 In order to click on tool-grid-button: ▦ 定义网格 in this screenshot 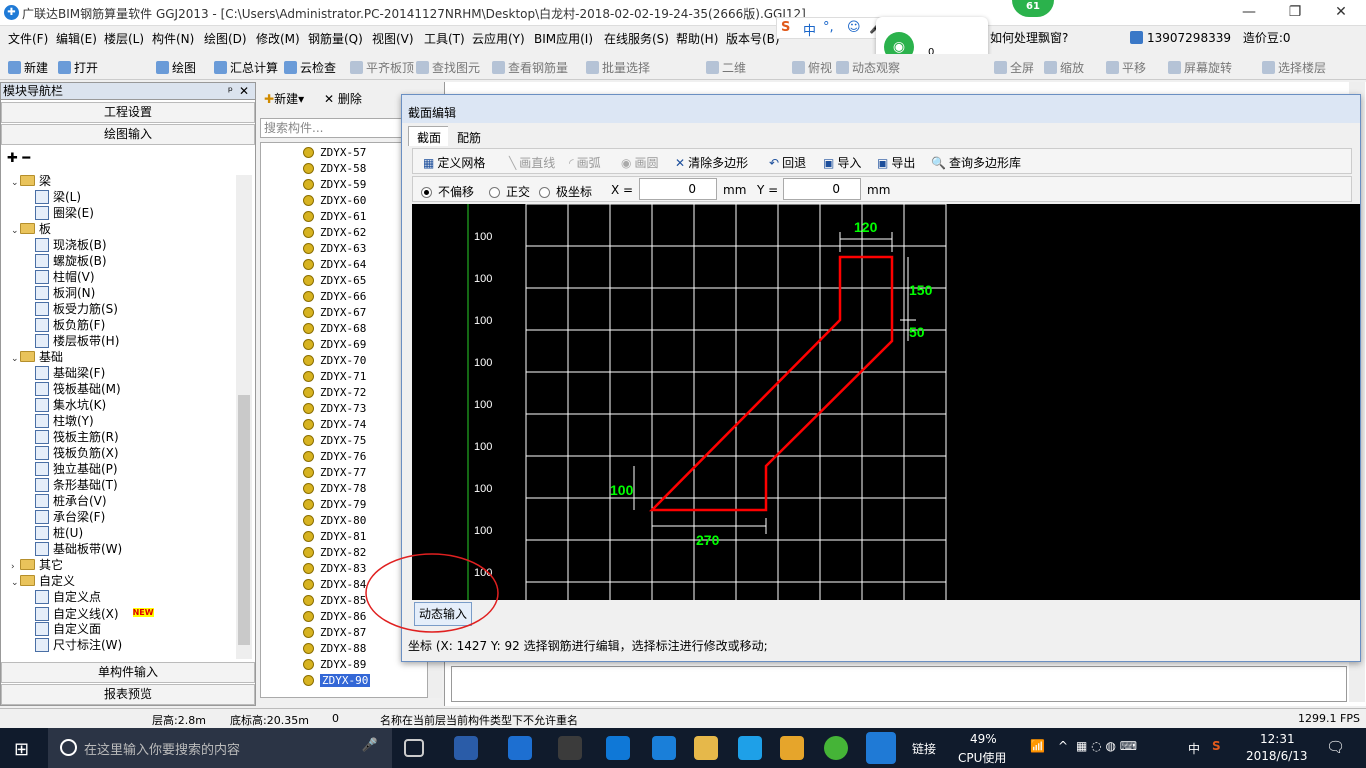, I will do `click(454, 162)`.